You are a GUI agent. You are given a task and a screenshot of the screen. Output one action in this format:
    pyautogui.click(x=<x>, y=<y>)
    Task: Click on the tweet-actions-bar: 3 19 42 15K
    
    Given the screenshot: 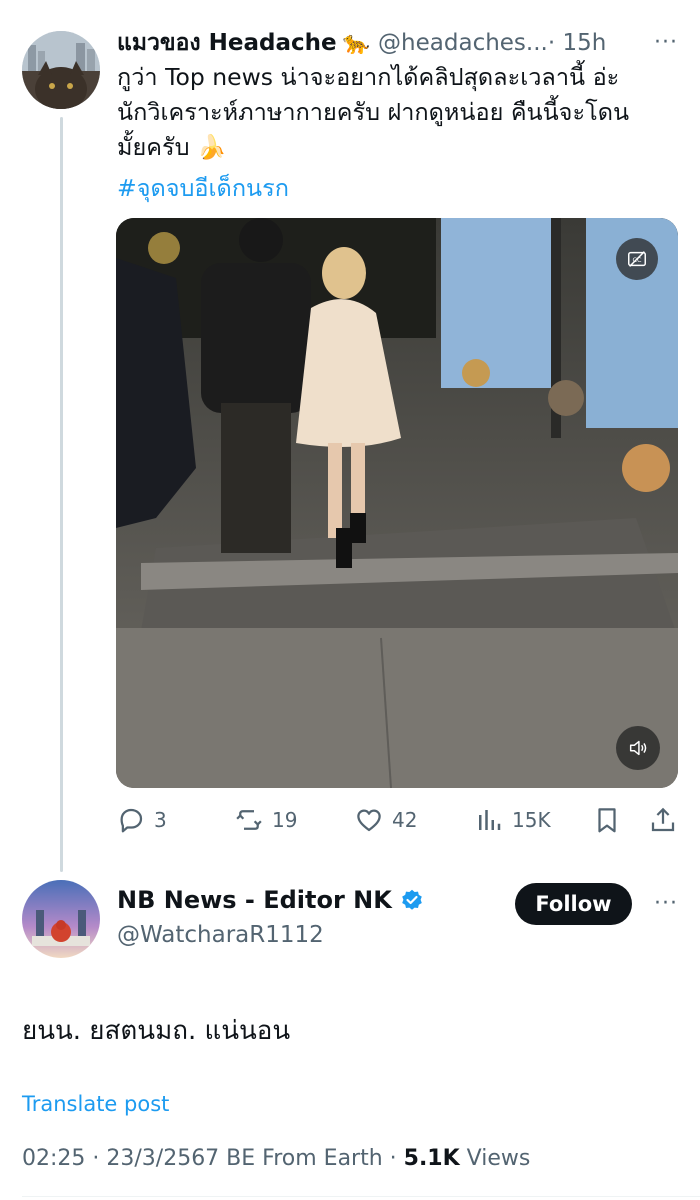 What is the action you would take?
    pyautogui.click(x=399, y=820)
    